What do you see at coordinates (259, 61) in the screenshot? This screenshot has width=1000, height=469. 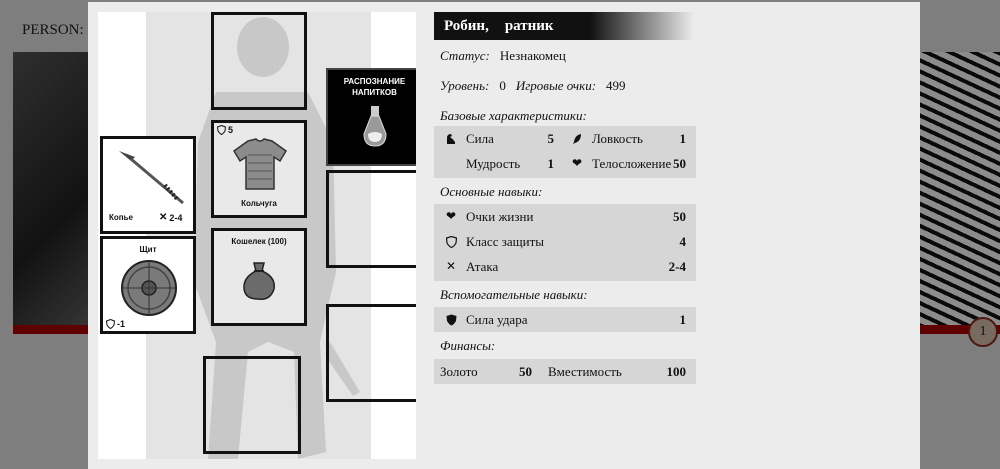 I see `helmet-slot` at bounding box center [259, 61].